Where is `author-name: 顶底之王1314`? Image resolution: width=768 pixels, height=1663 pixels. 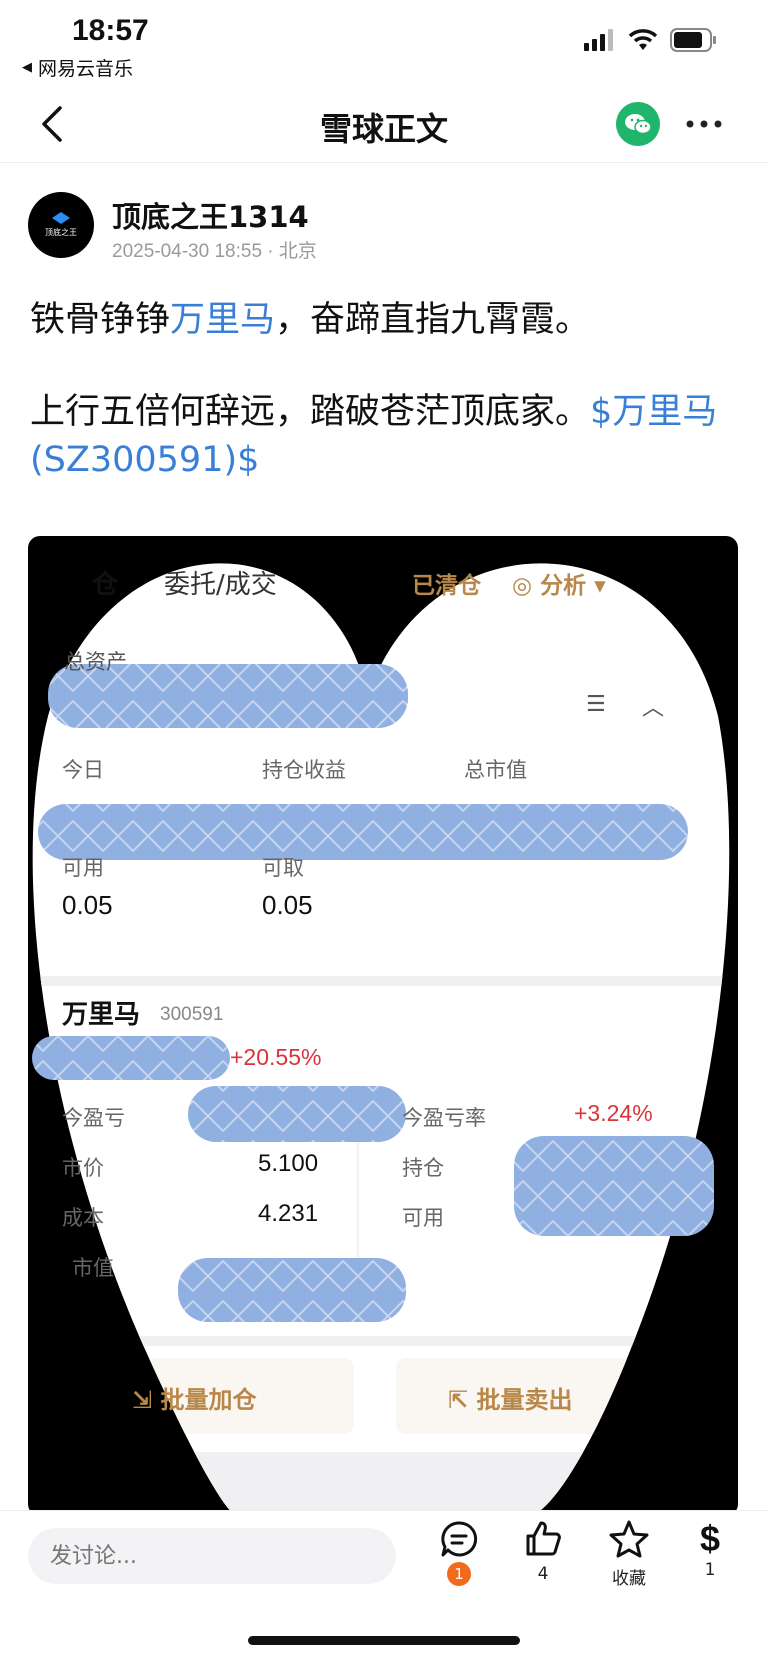
author-name: 顶底之王1314 is located at coordinates (210, 215).